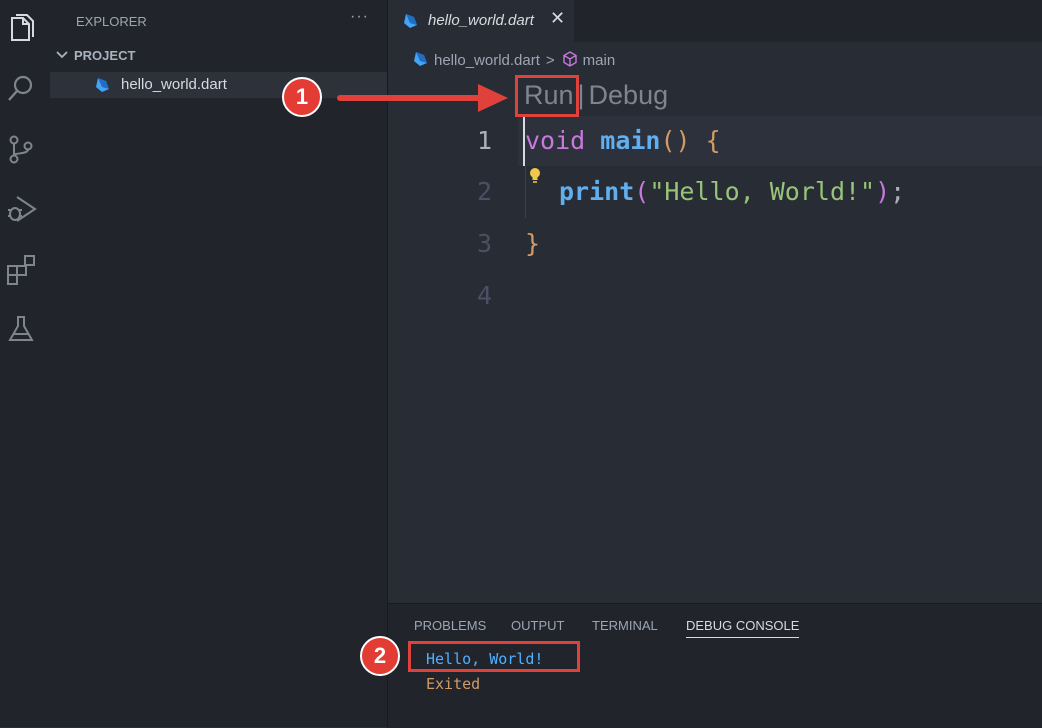  I want to click on code-token: ;, so click(898, 191).